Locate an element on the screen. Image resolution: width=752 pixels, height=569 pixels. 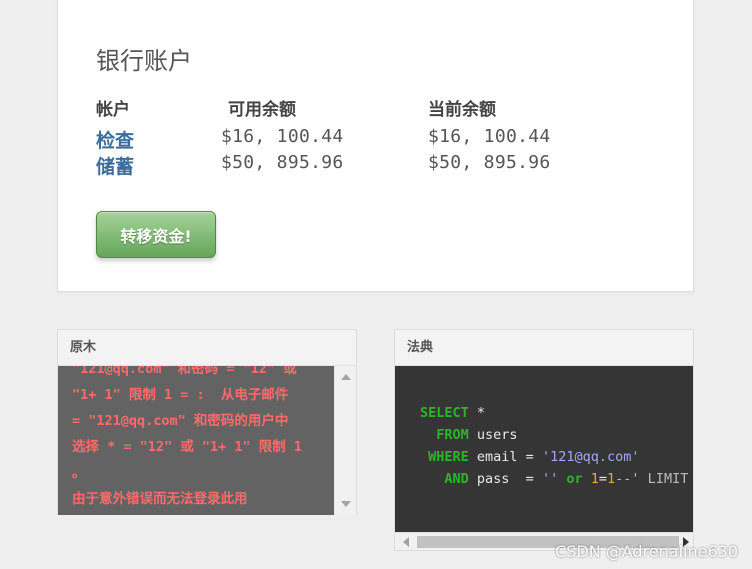
sql-pass-string: '' is located at coordinates (550, 479).